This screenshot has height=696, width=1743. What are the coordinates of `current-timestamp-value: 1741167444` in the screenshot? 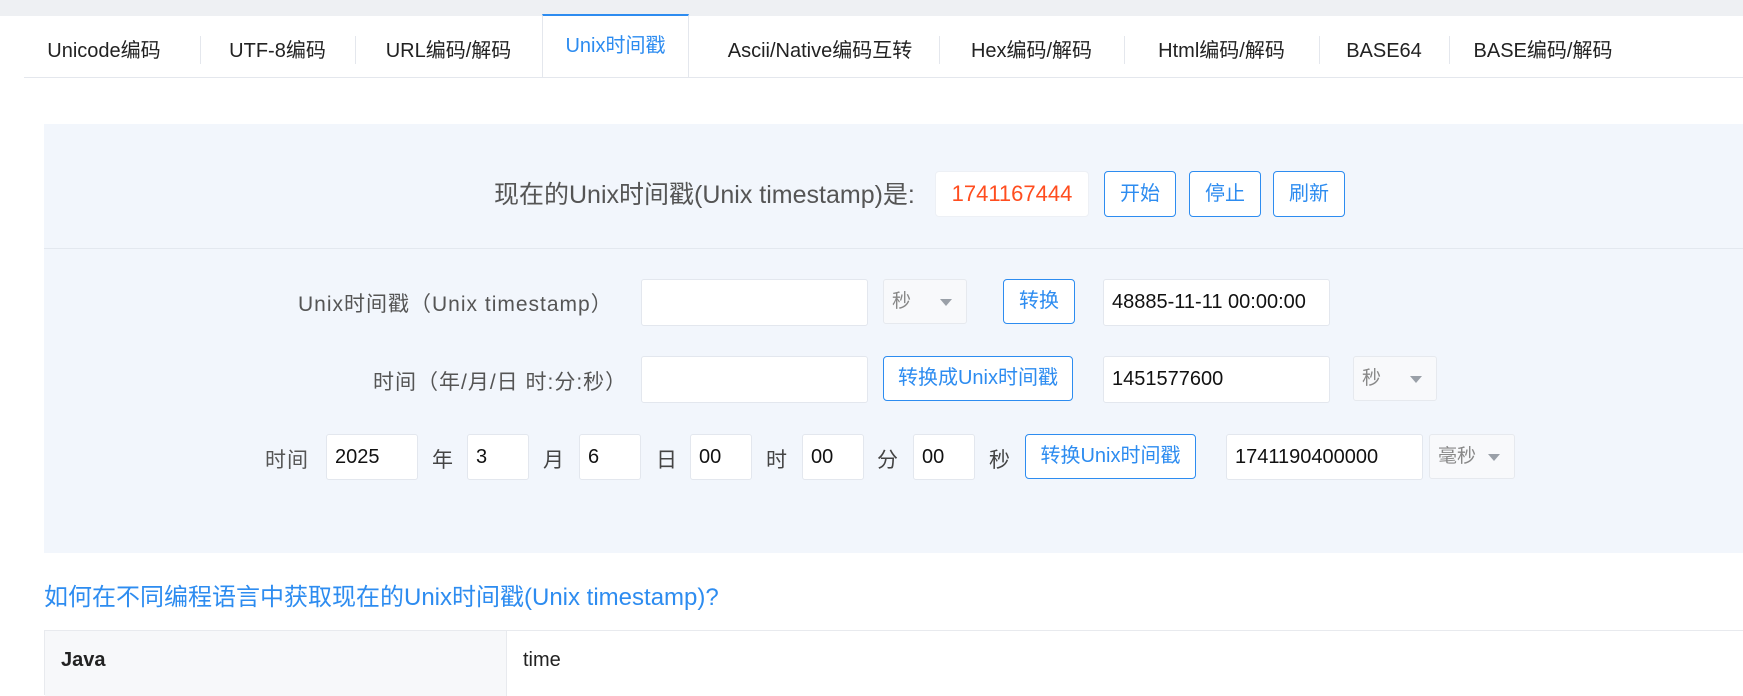 It's located at (1012, 194).